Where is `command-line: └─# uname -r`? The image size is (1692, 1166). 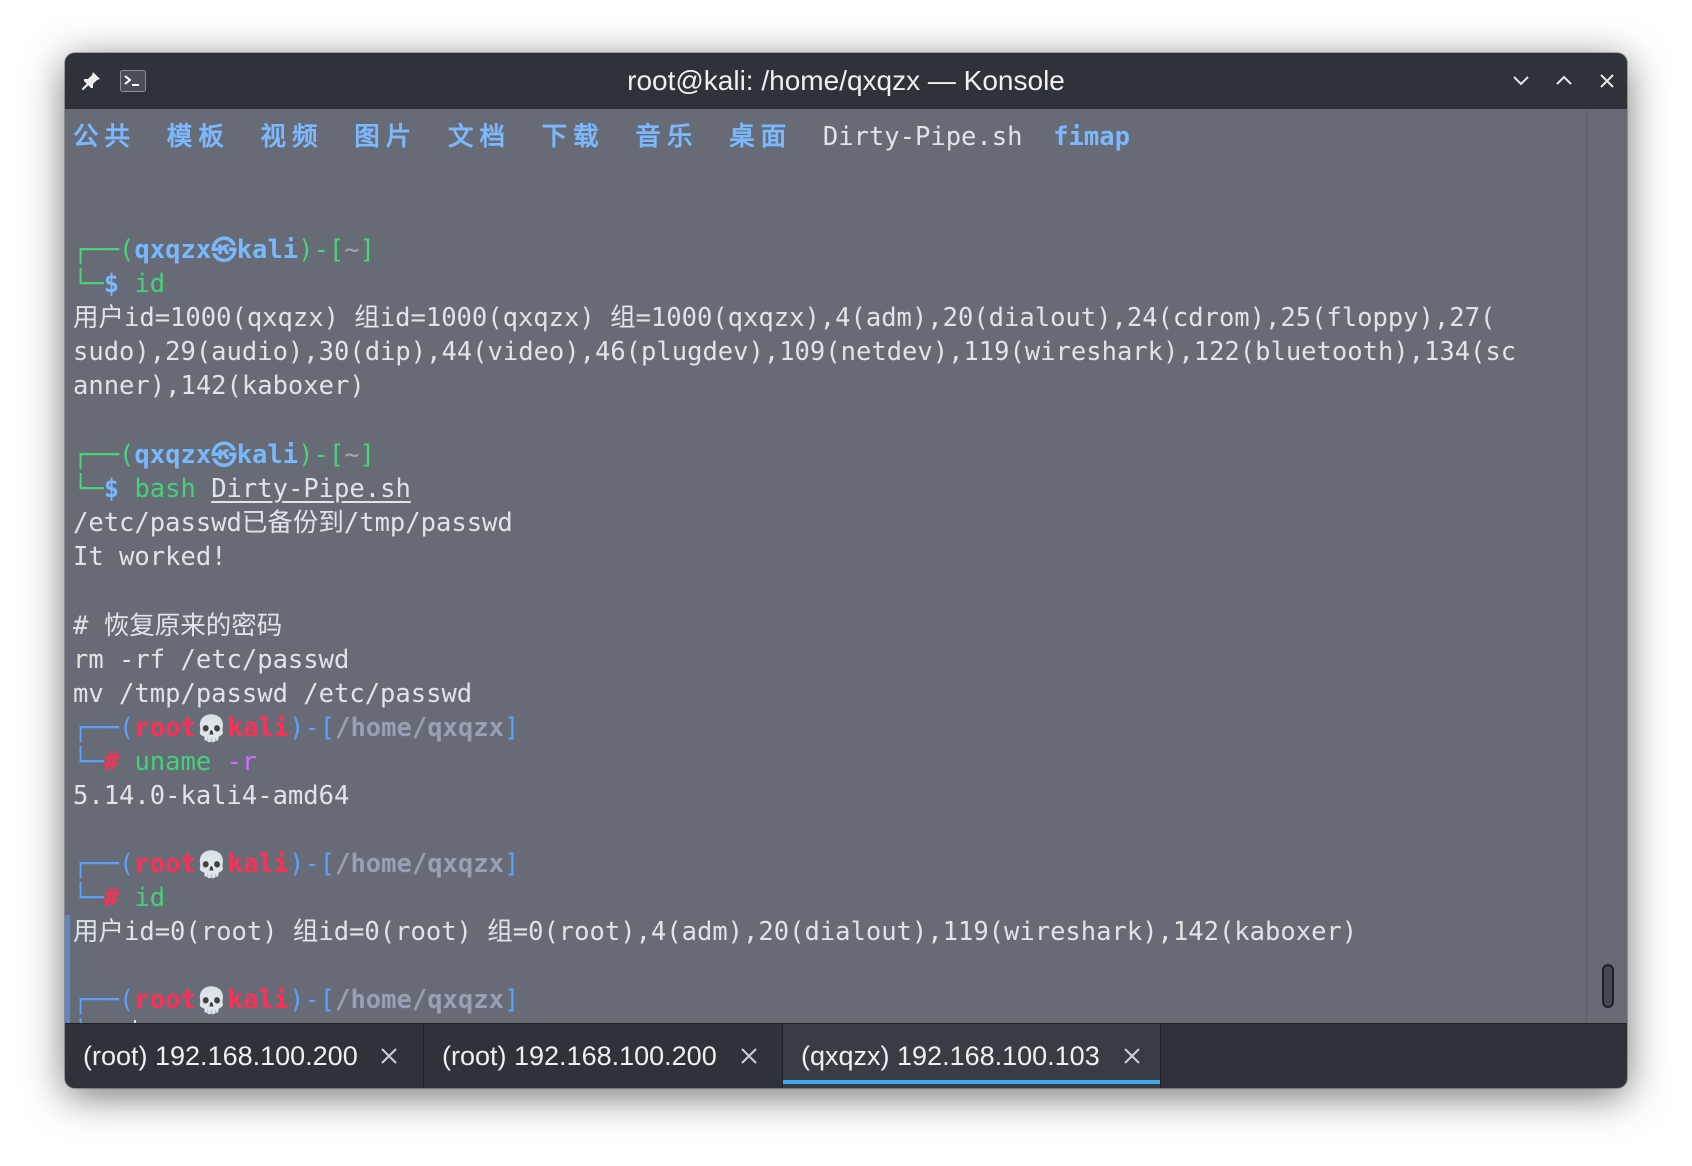 command-line: └─# uname -r is located at coordinates (165, 762).